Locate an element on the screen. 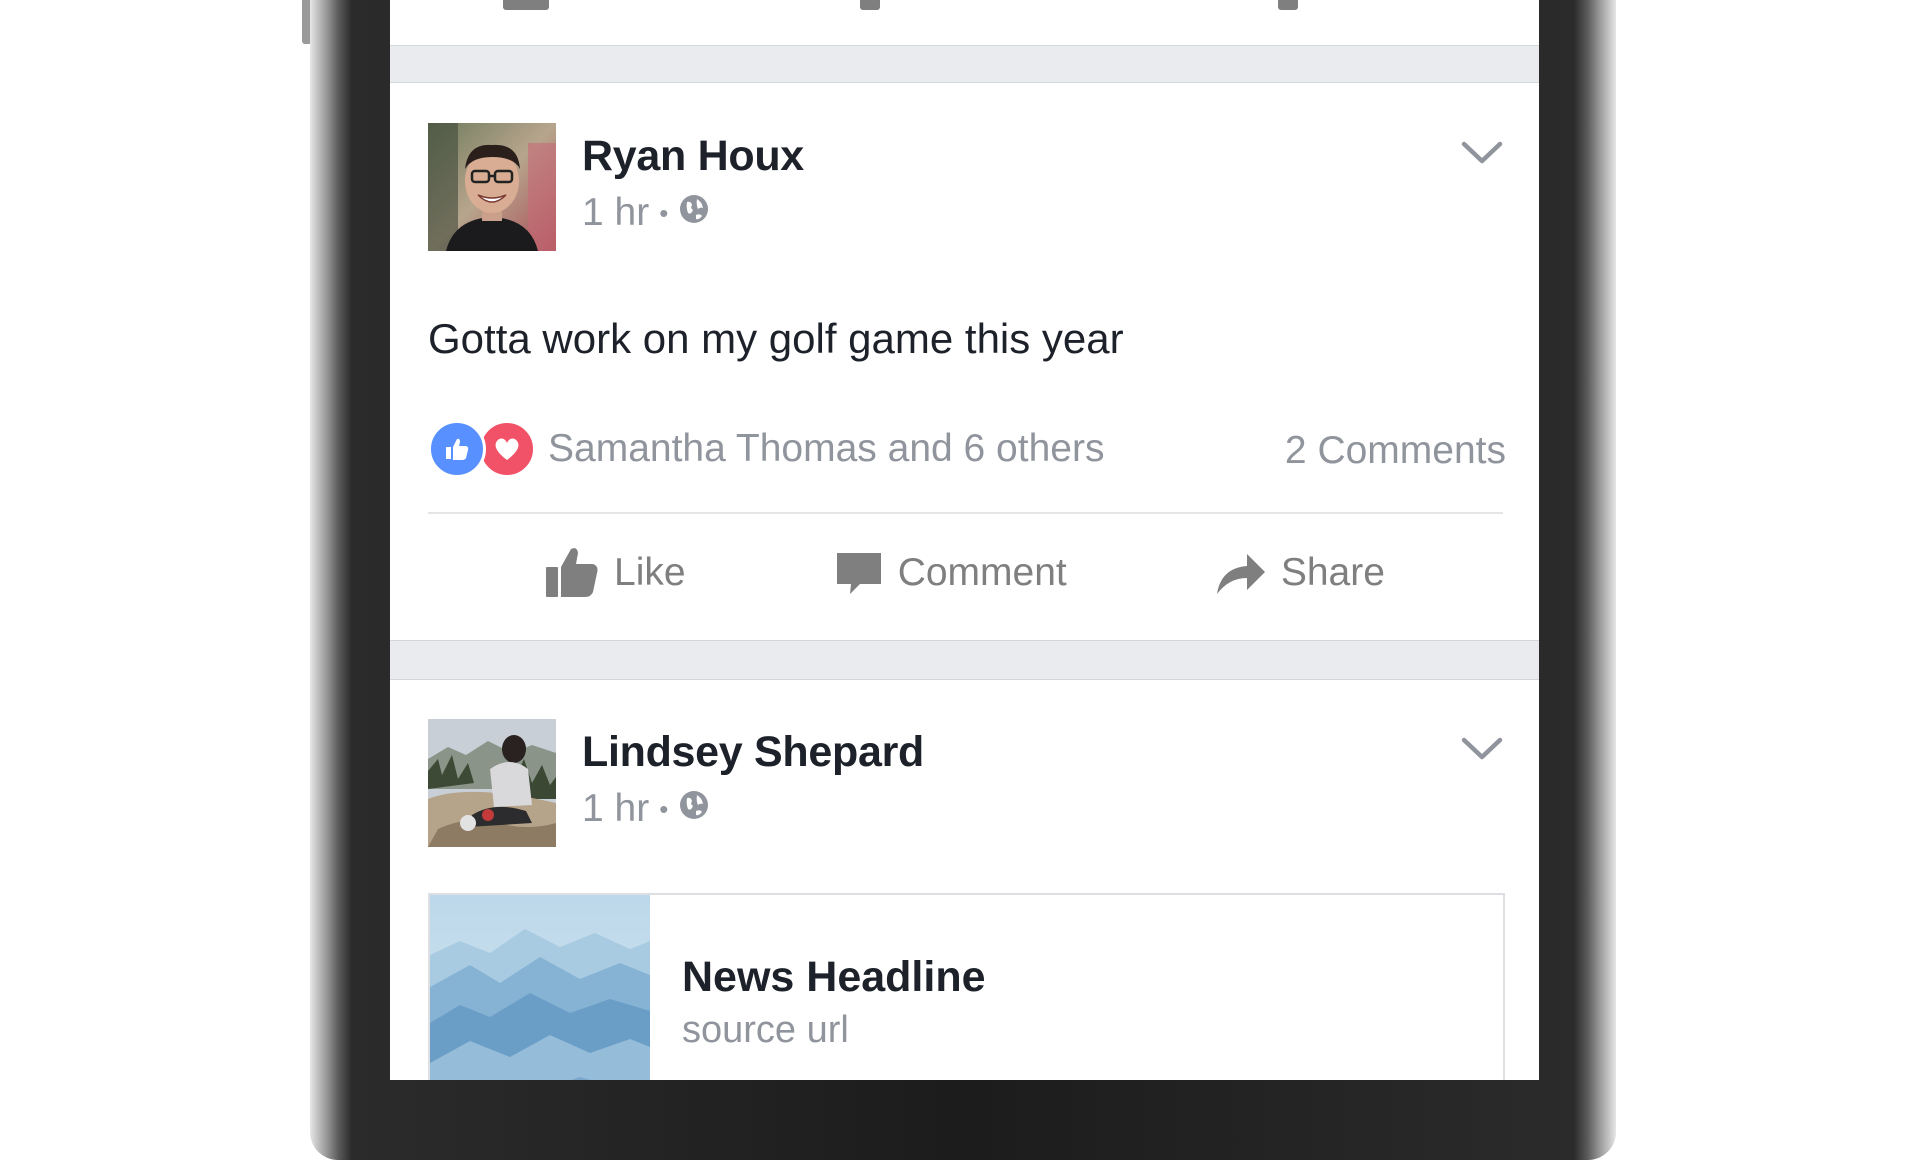 The height and width of the screenshot is (1160, 1920). divider is located at coordinates (965, 513).